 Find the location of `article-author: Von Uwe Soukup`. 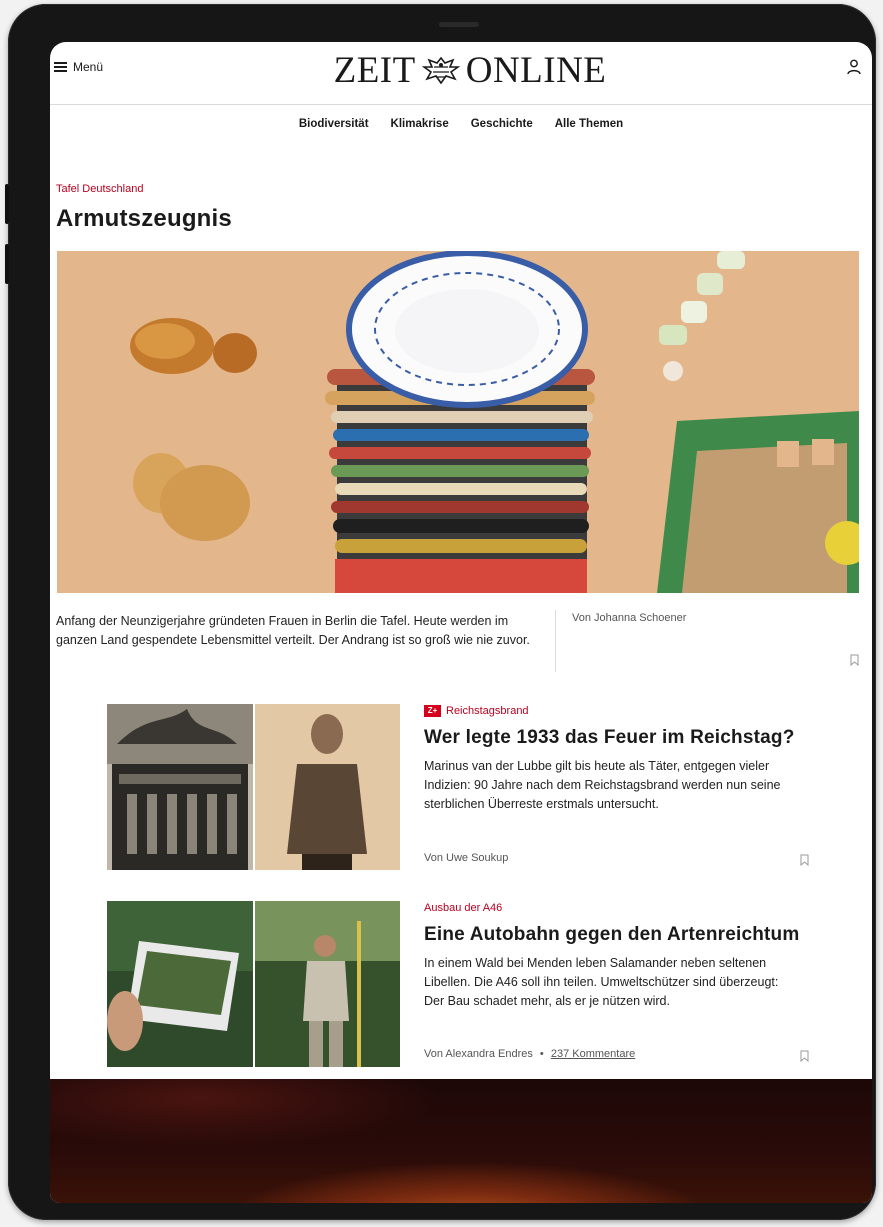

article-author: Von Uwe Soukup is located at coordinates (466, 858).